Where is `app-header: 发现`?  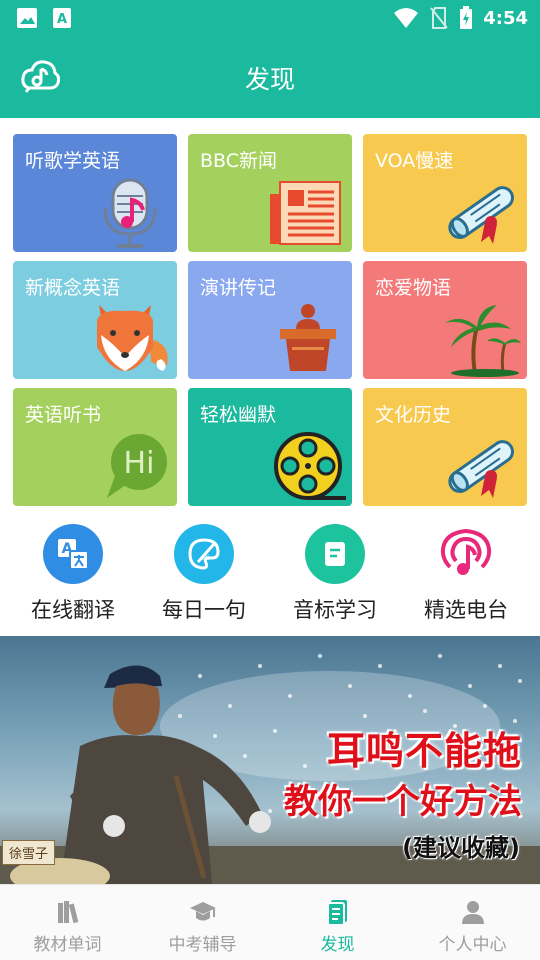
app-header: 发现 is located at coordinates (270, 77).